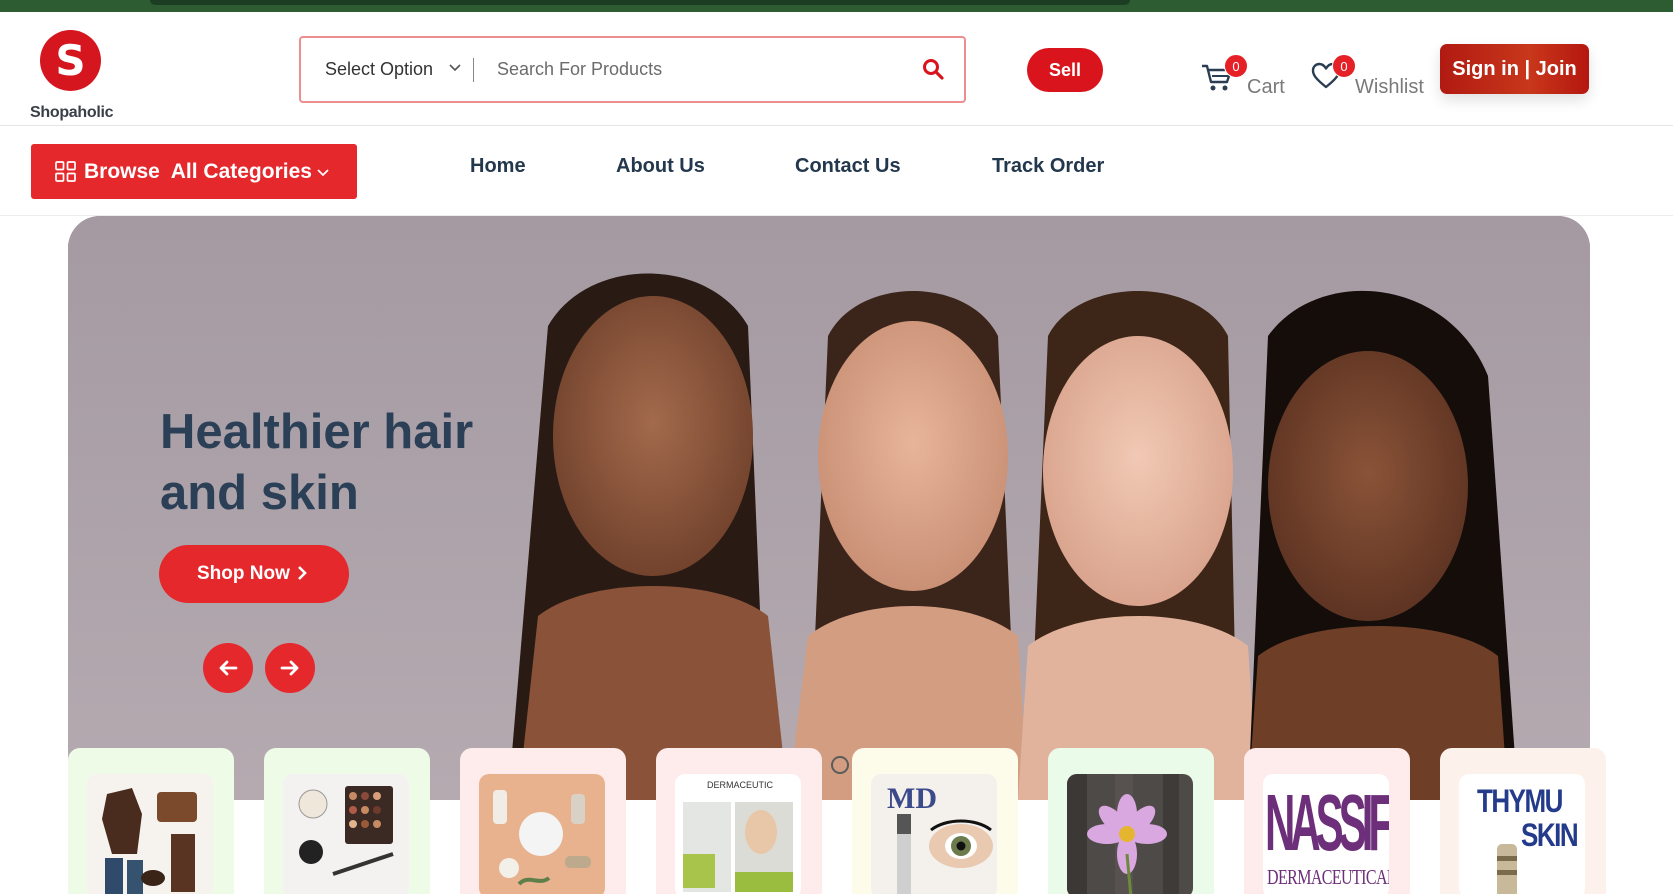 This screenshot has height=894, width=1673. I want to click on top-strip-bar, so click(640, 2).